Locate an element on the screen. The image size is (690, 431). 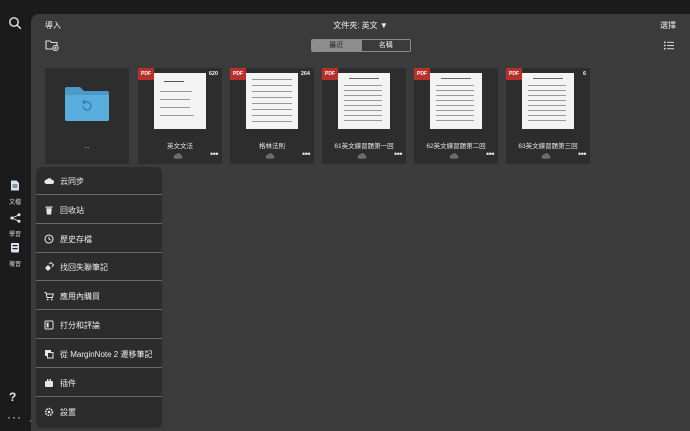
rail-item-study: 學習 is located at coordinates (15, 224).